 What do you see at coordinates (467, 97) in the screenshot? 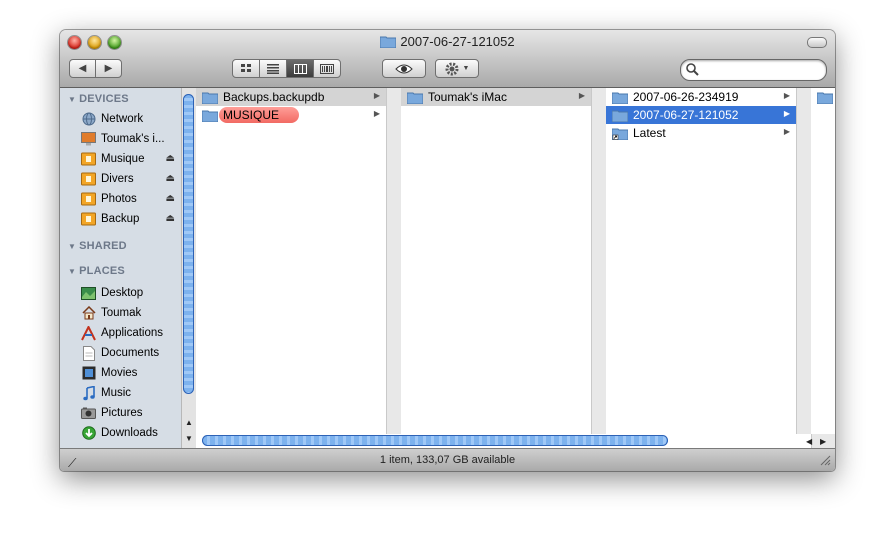
I see `item-label: Toumak's iMac` at bounding box center [467, 97].